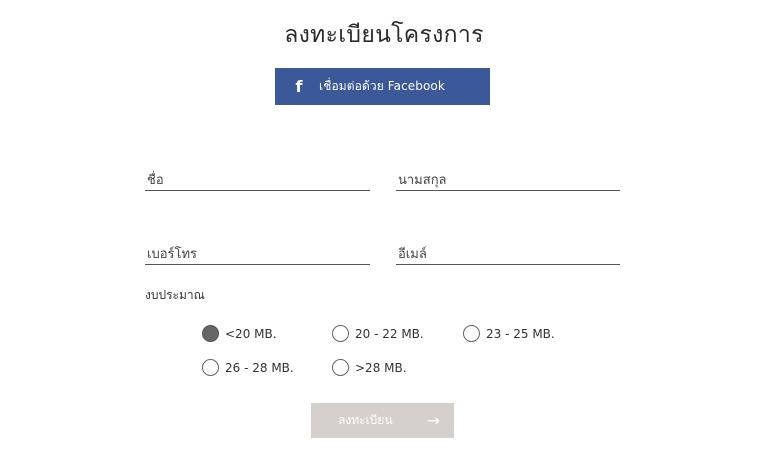 This screenshot has width=768, height=457. I want to click on arrow-right-icon: →, so click(433, 420).